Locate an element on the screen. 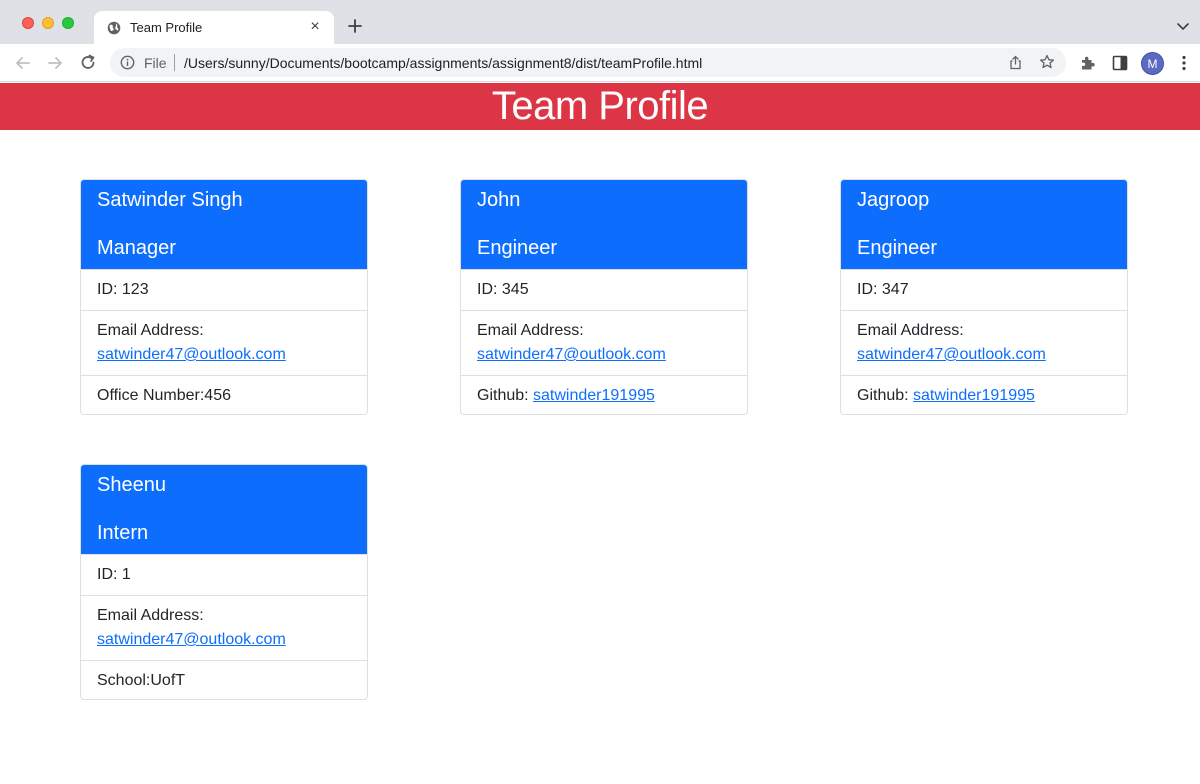 The height and width of the screenshot is (784, 1200). tab-title: Team Profile is located at coordinates (166, 27).